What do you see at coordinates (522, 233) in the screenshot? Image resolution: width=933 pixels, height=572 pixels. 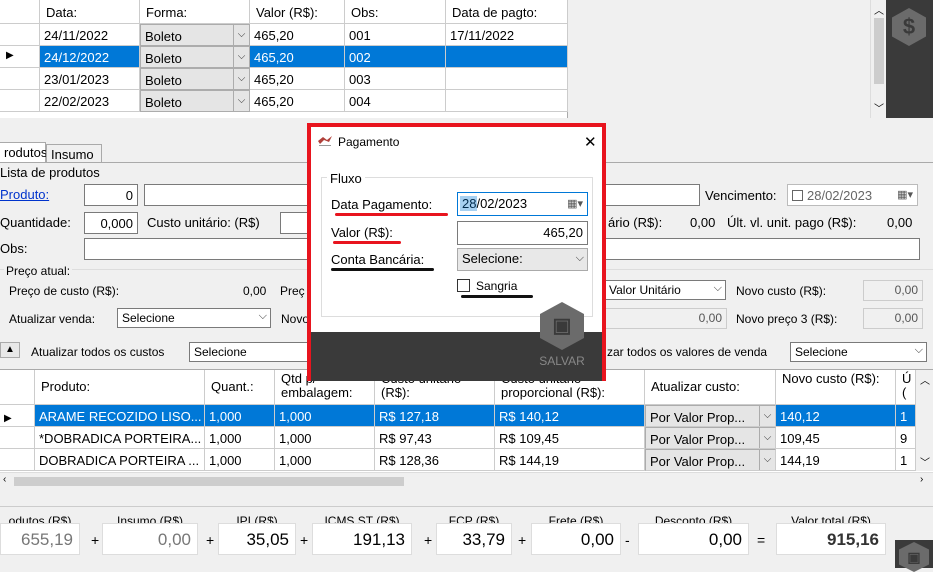 I see `valor-input: 465,20` at bounding box center [522, 233].